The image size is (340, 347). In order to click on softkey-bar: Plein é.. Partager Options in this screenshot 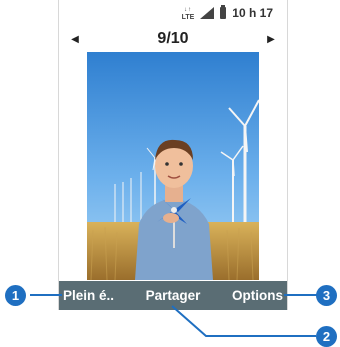, I will do `click(173, 295)`.